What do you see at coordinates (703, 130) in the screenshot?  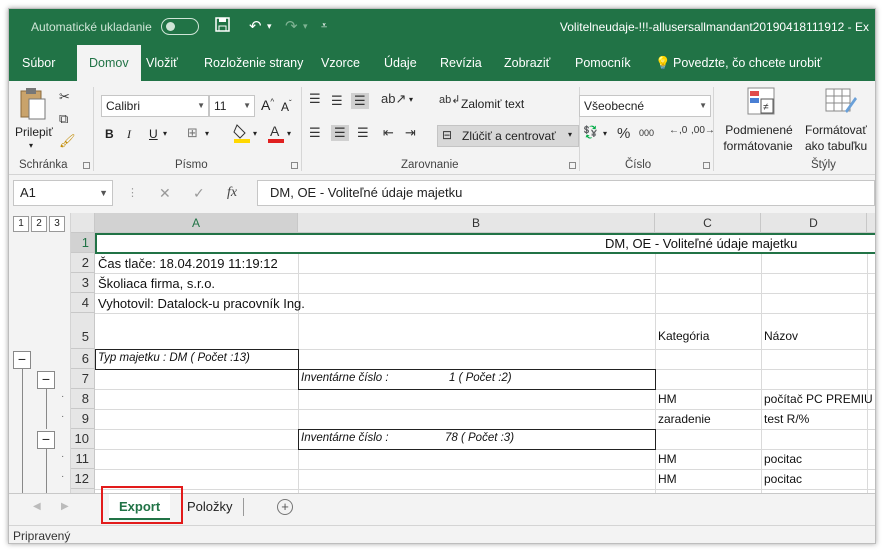 I see `decrease-decimal-icon: ,00→` at bounding box center [703, 130].